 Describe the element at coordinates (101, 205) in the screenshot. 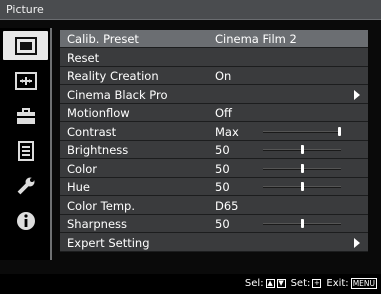

I see `menu-item-label: Color Temp.` at that location.